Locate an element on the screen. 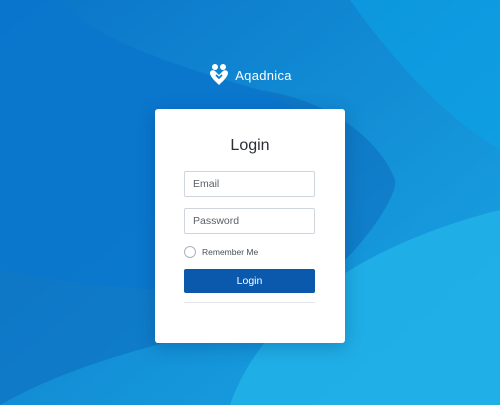 Image resolution: width=500 pixels, height=405 pixels. remember-me-label: Remember Me is located at coordinates (230, 252).